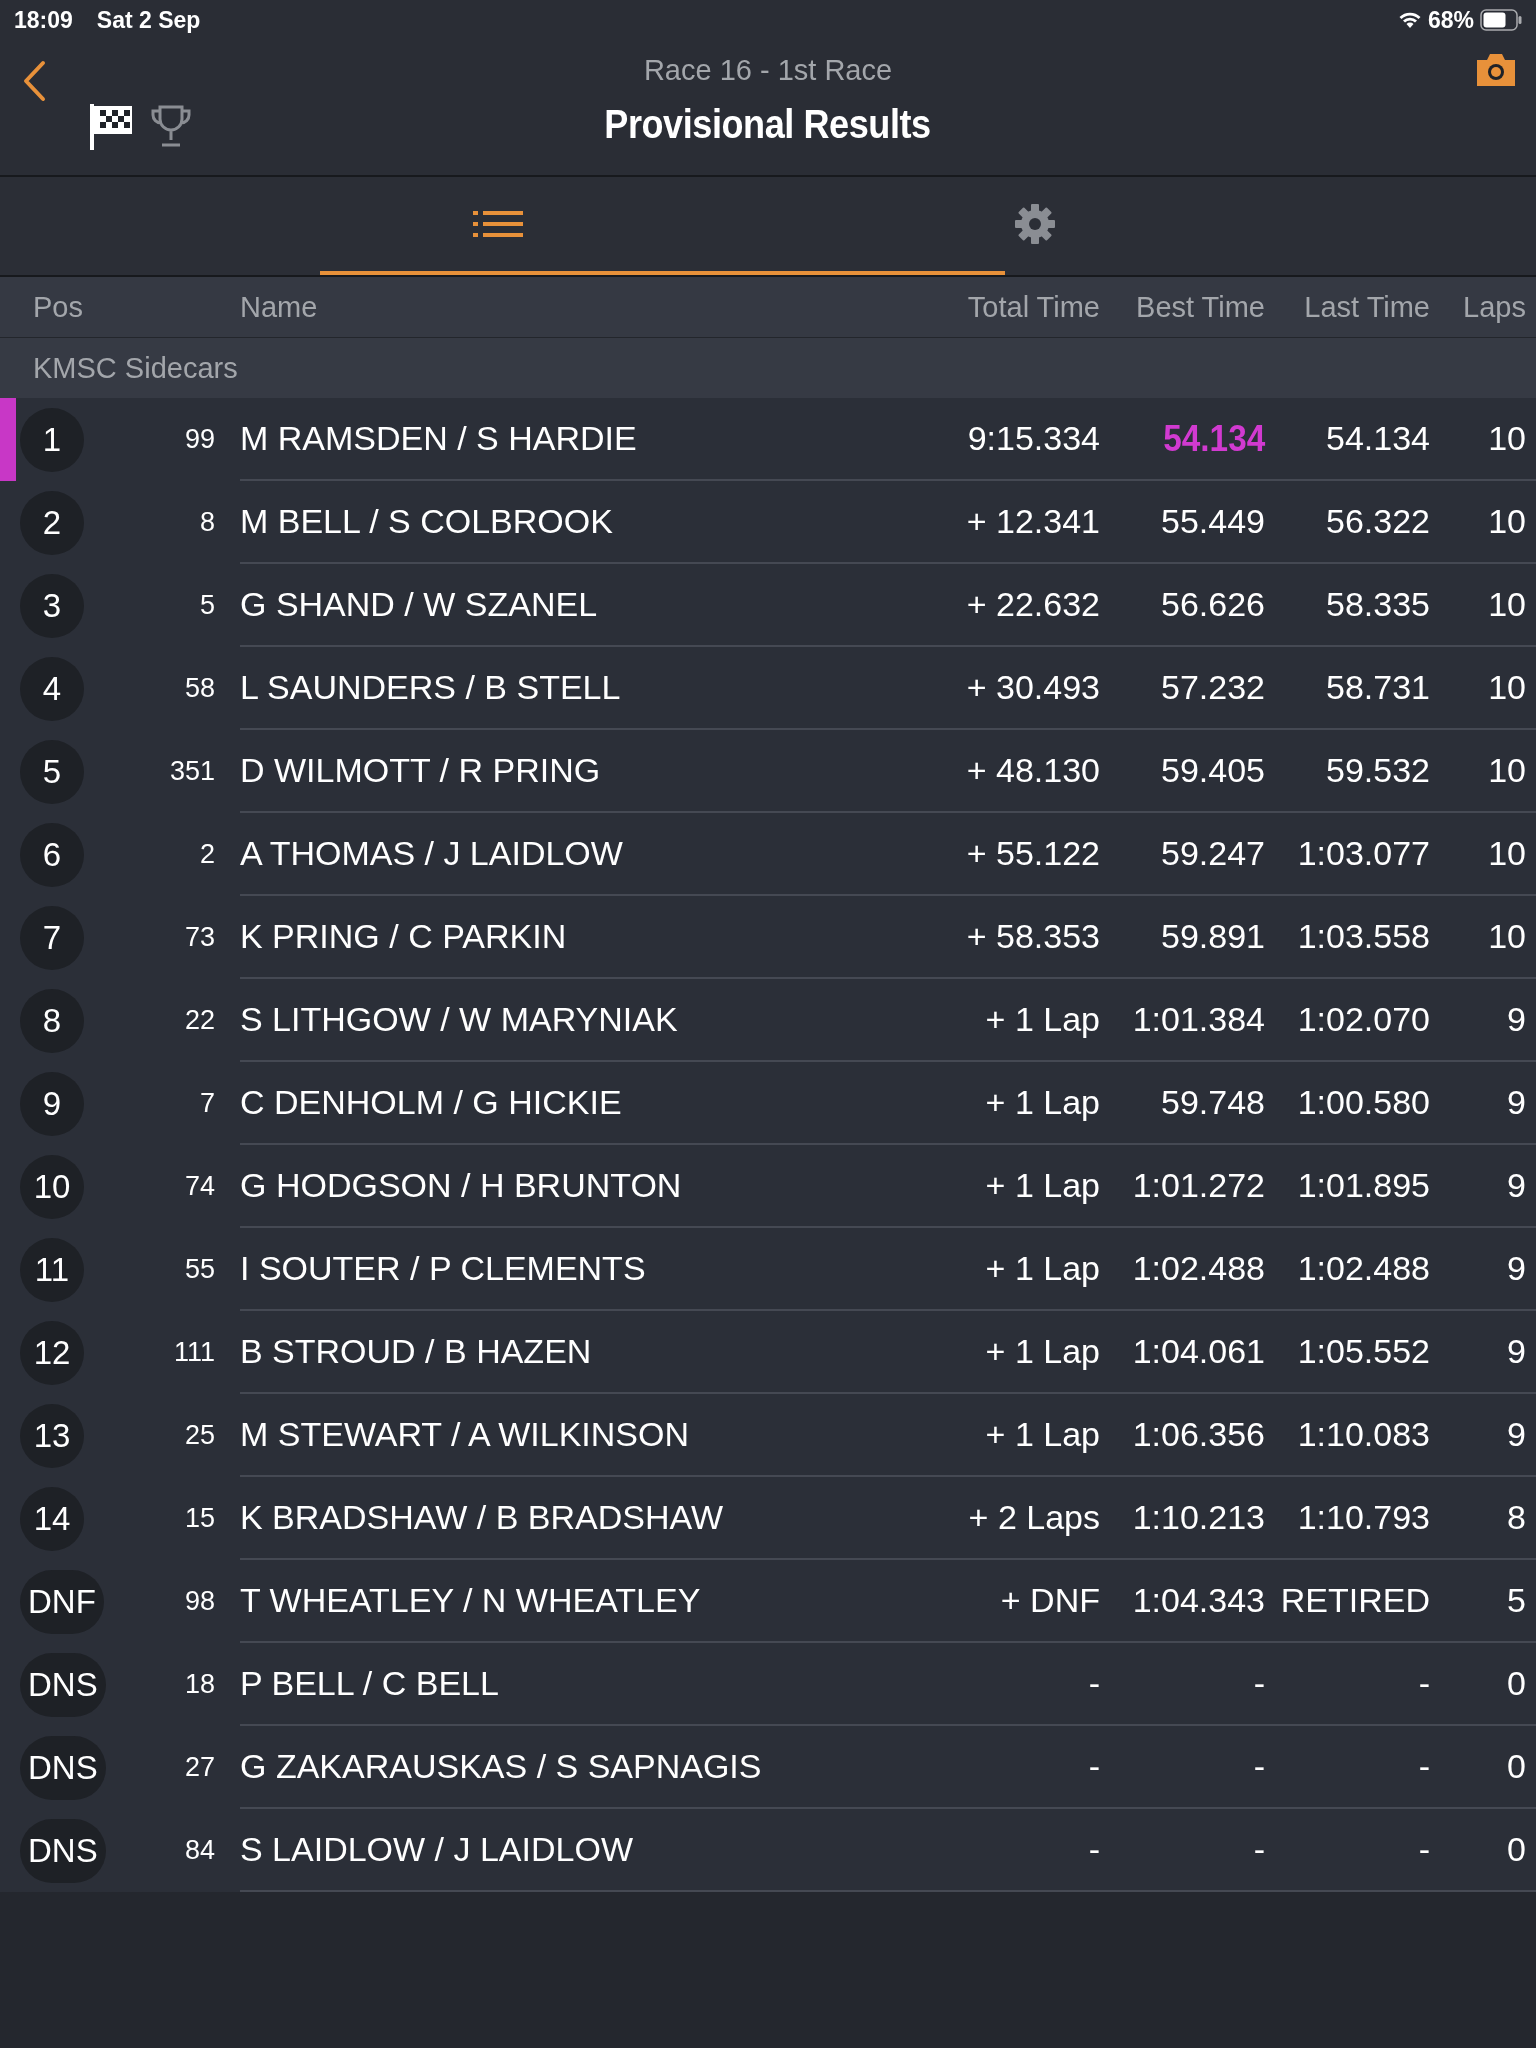 This screenshot has width=1536, height=2048. Describe the element at coordinates (1501, 20) in the screenshot. I see `battery-icon` at that location.